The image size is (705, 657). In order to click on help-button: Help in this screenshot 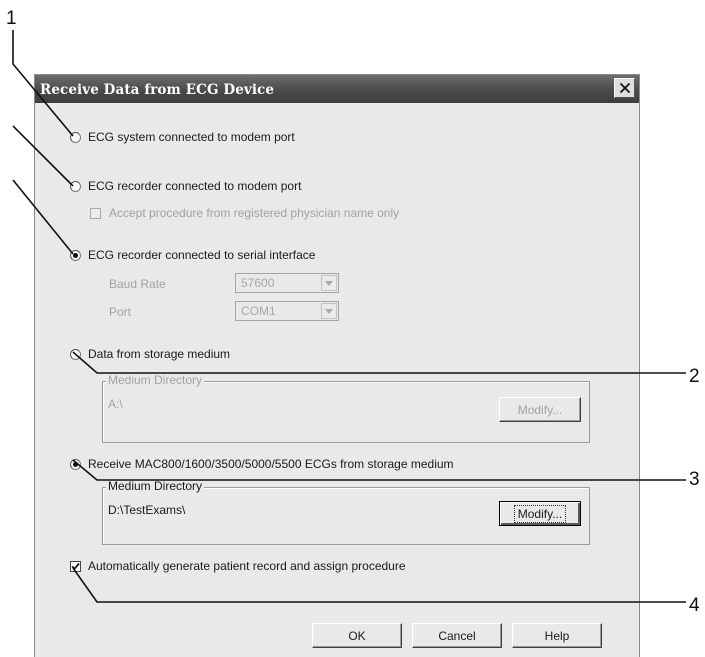, I will do `click(557, 635)`.